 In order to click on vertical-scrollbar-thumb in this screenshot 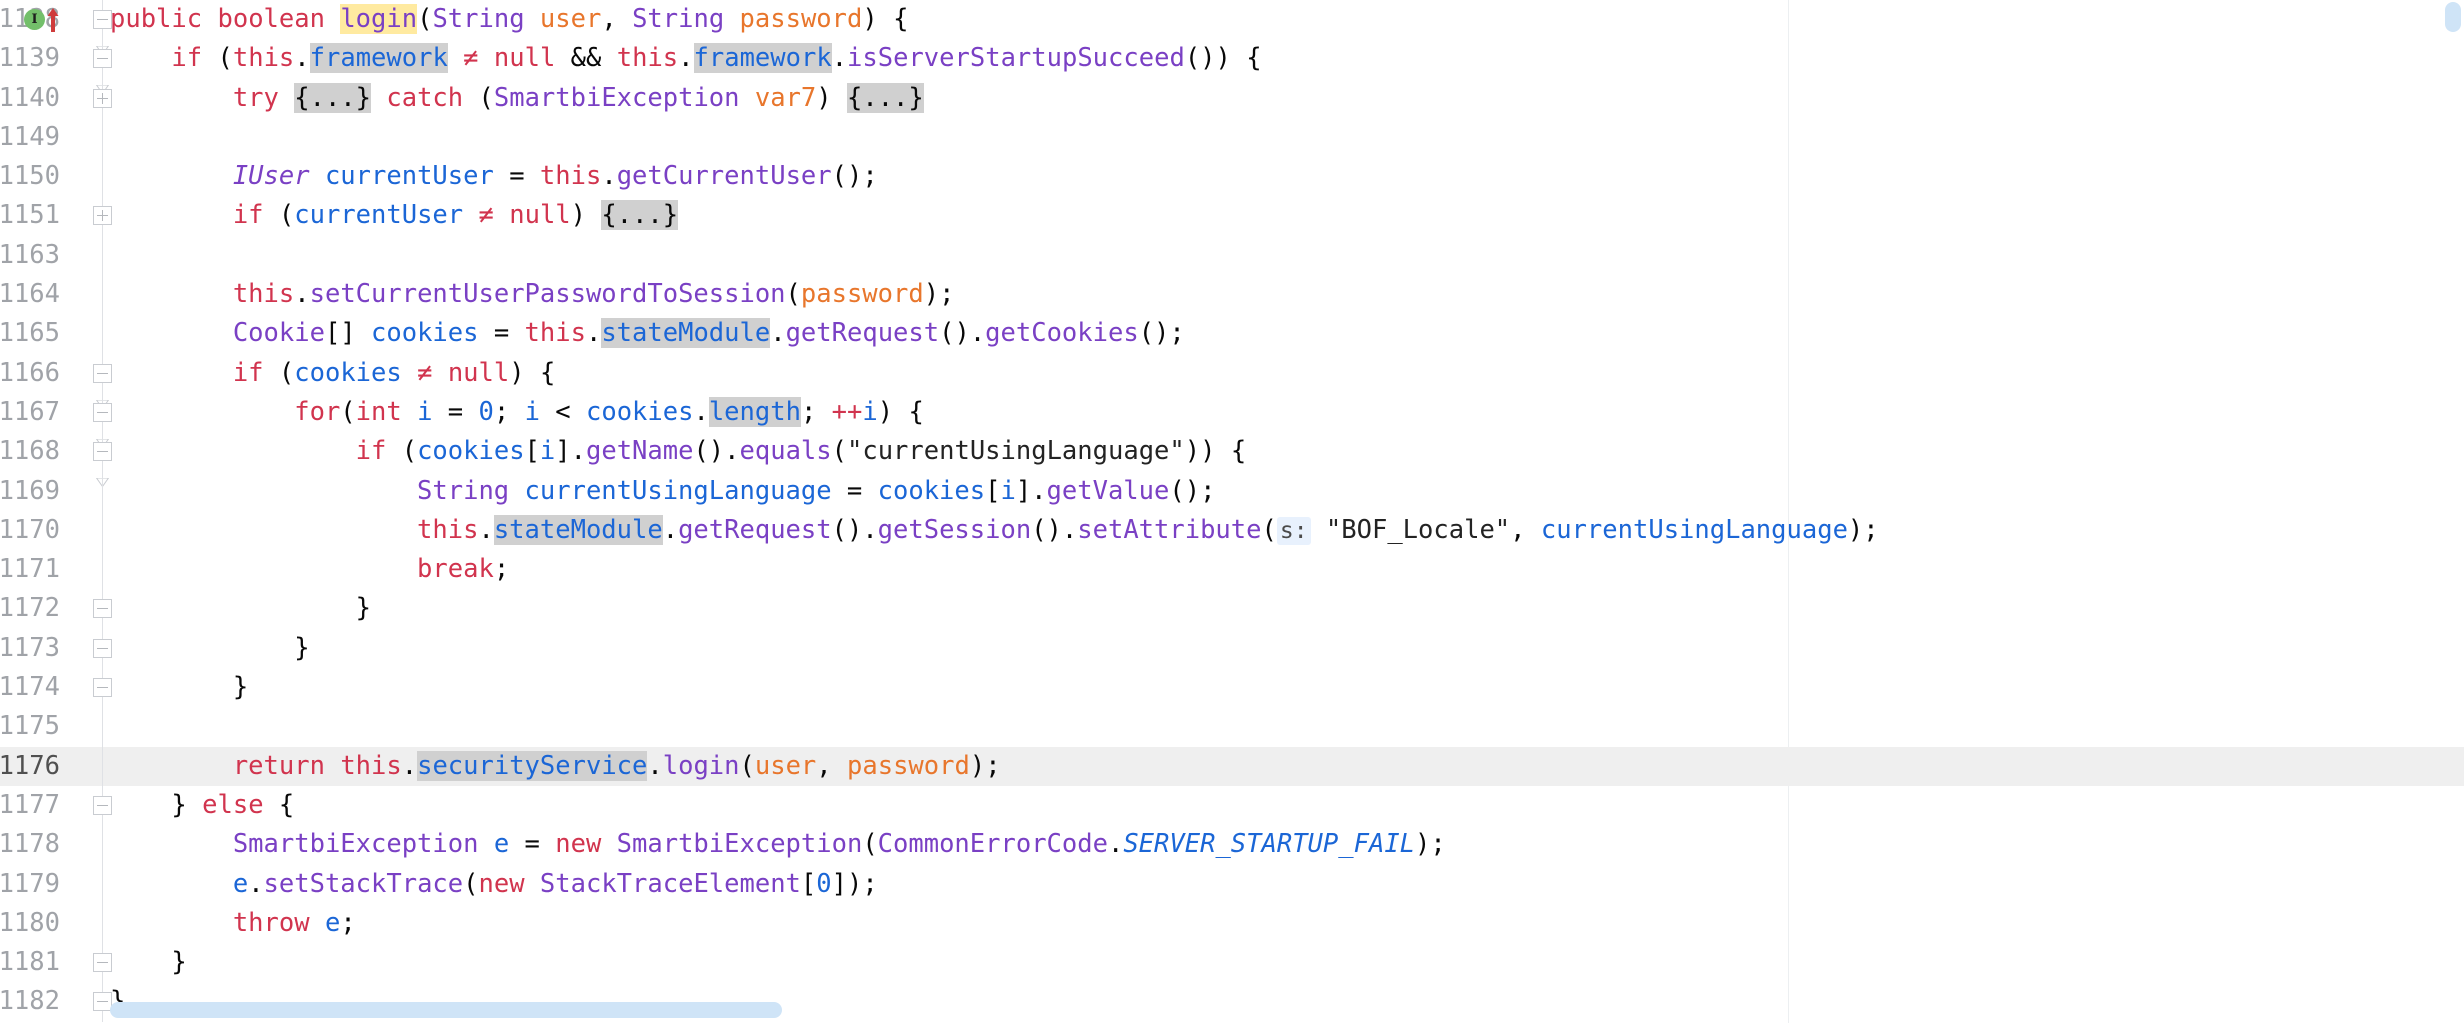, I will do `click(2453, 17)`.